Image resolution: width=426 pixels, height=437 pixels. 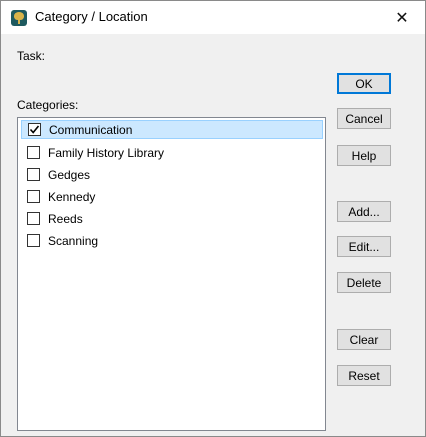 What do you see at coordinates (172, 240) in the screenshot?
I see `list-item: Scanning` at bounding box center [172, 240].